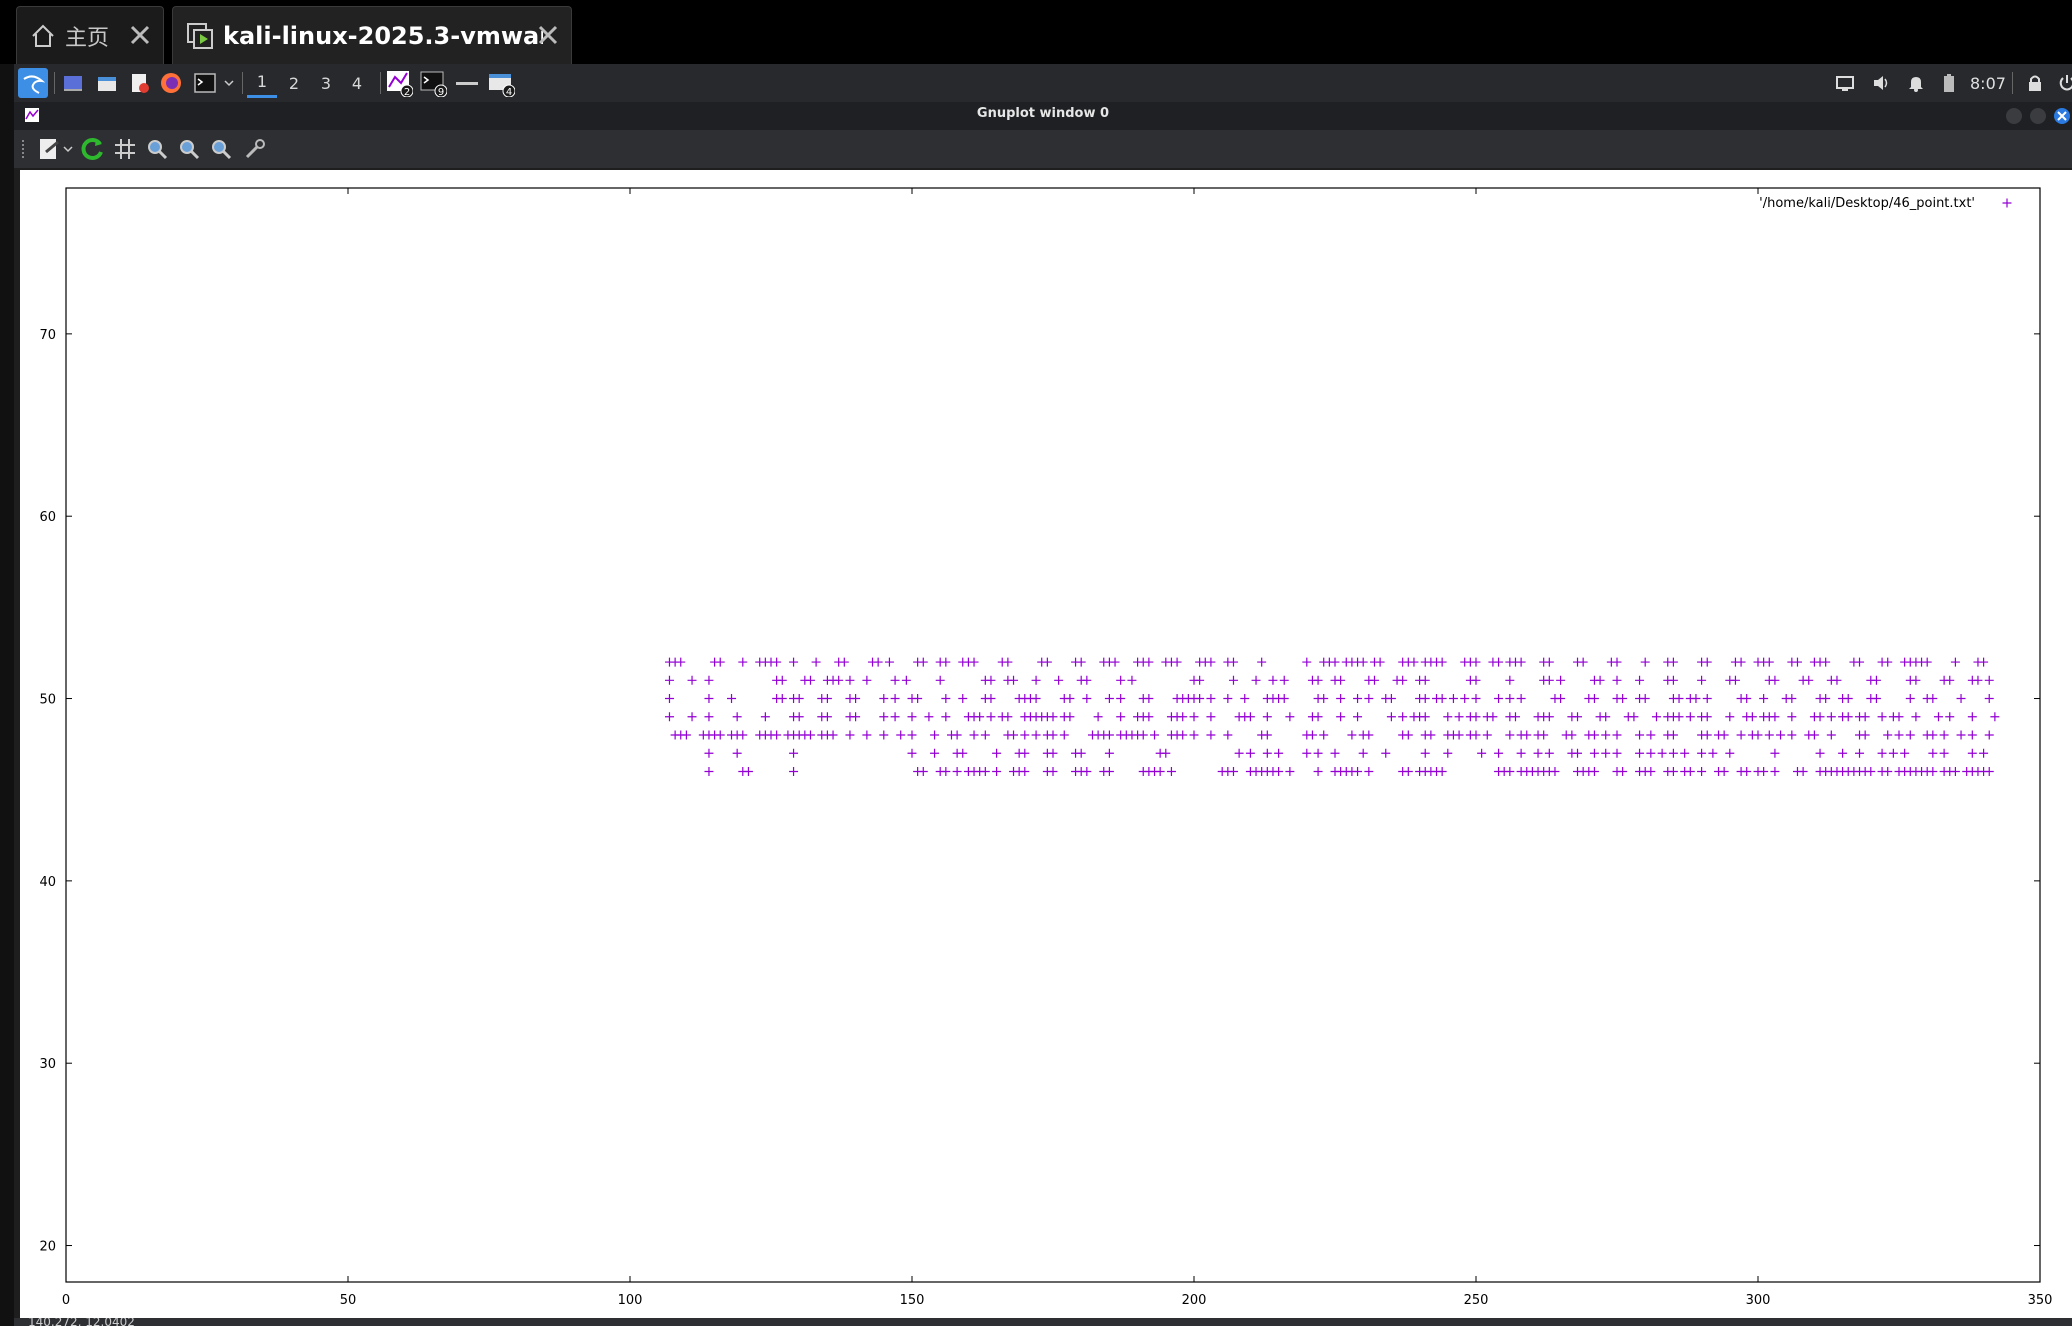 The width and height of the screenshot is (2072, 1326). What do you see at coordinates (357, 83) in the screenshot?
I see `workspace-4: 4` at bounding box center [357, 83].